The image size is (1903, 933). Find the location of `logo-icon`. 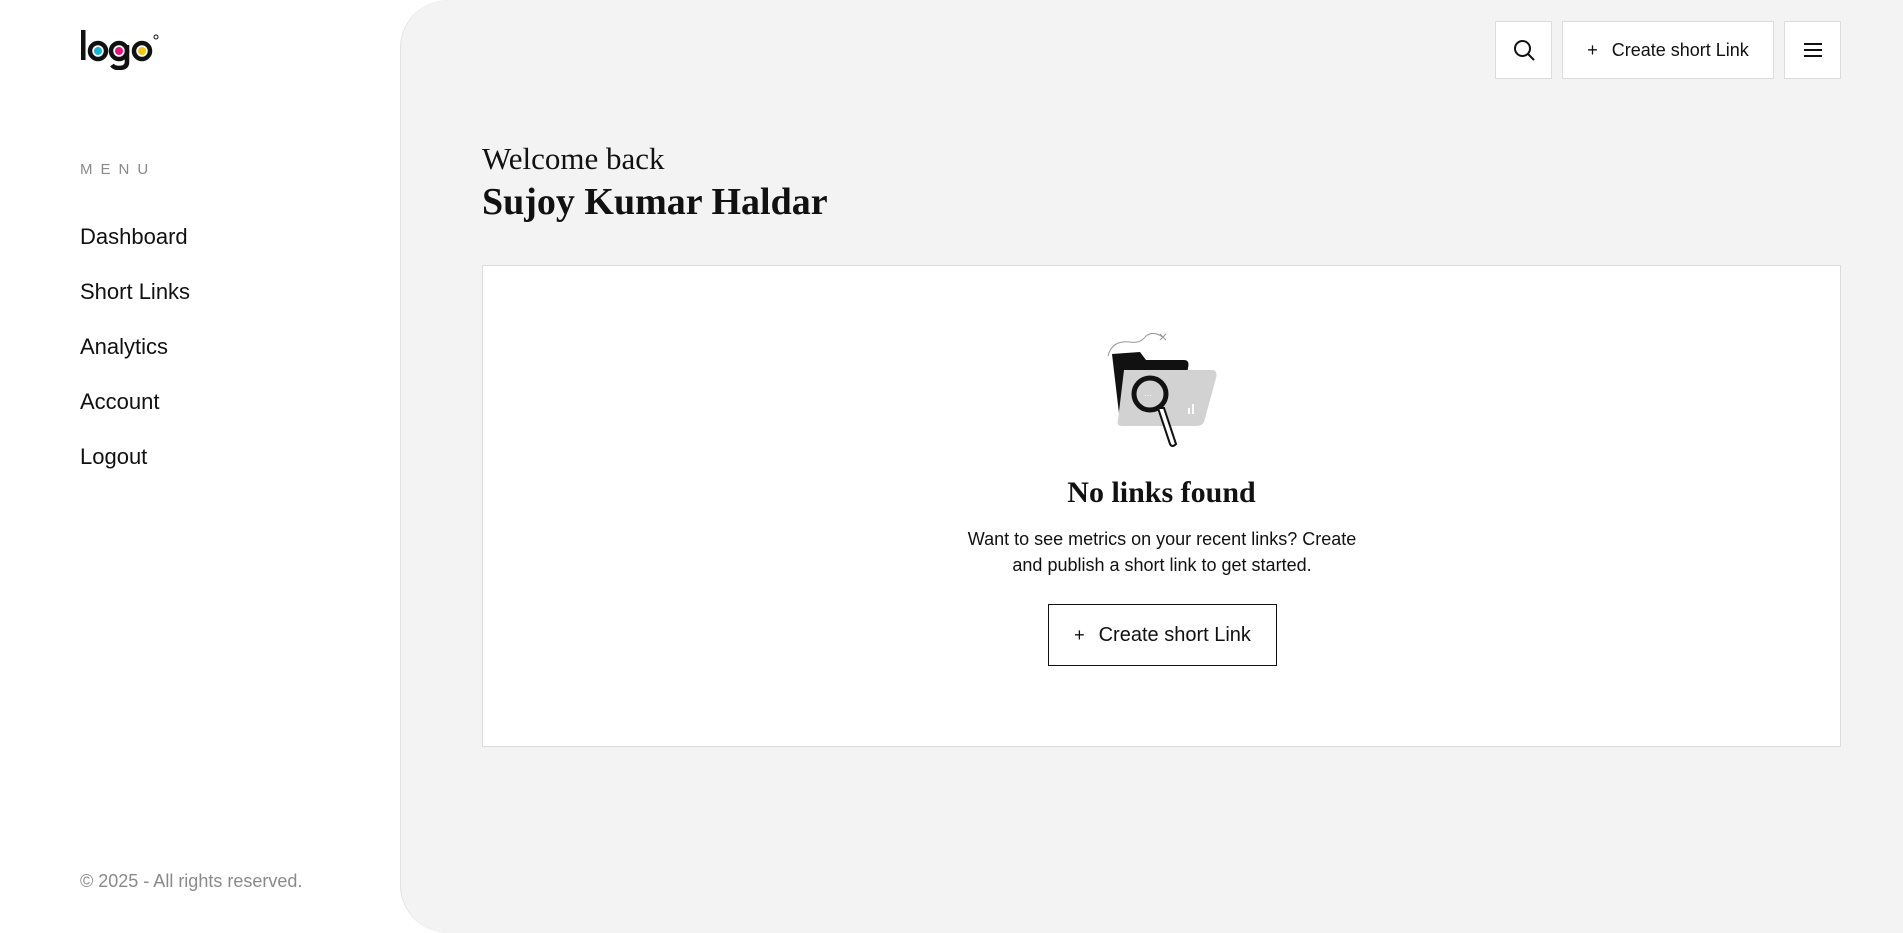

logo-icon is located at coordinates (120, 50).